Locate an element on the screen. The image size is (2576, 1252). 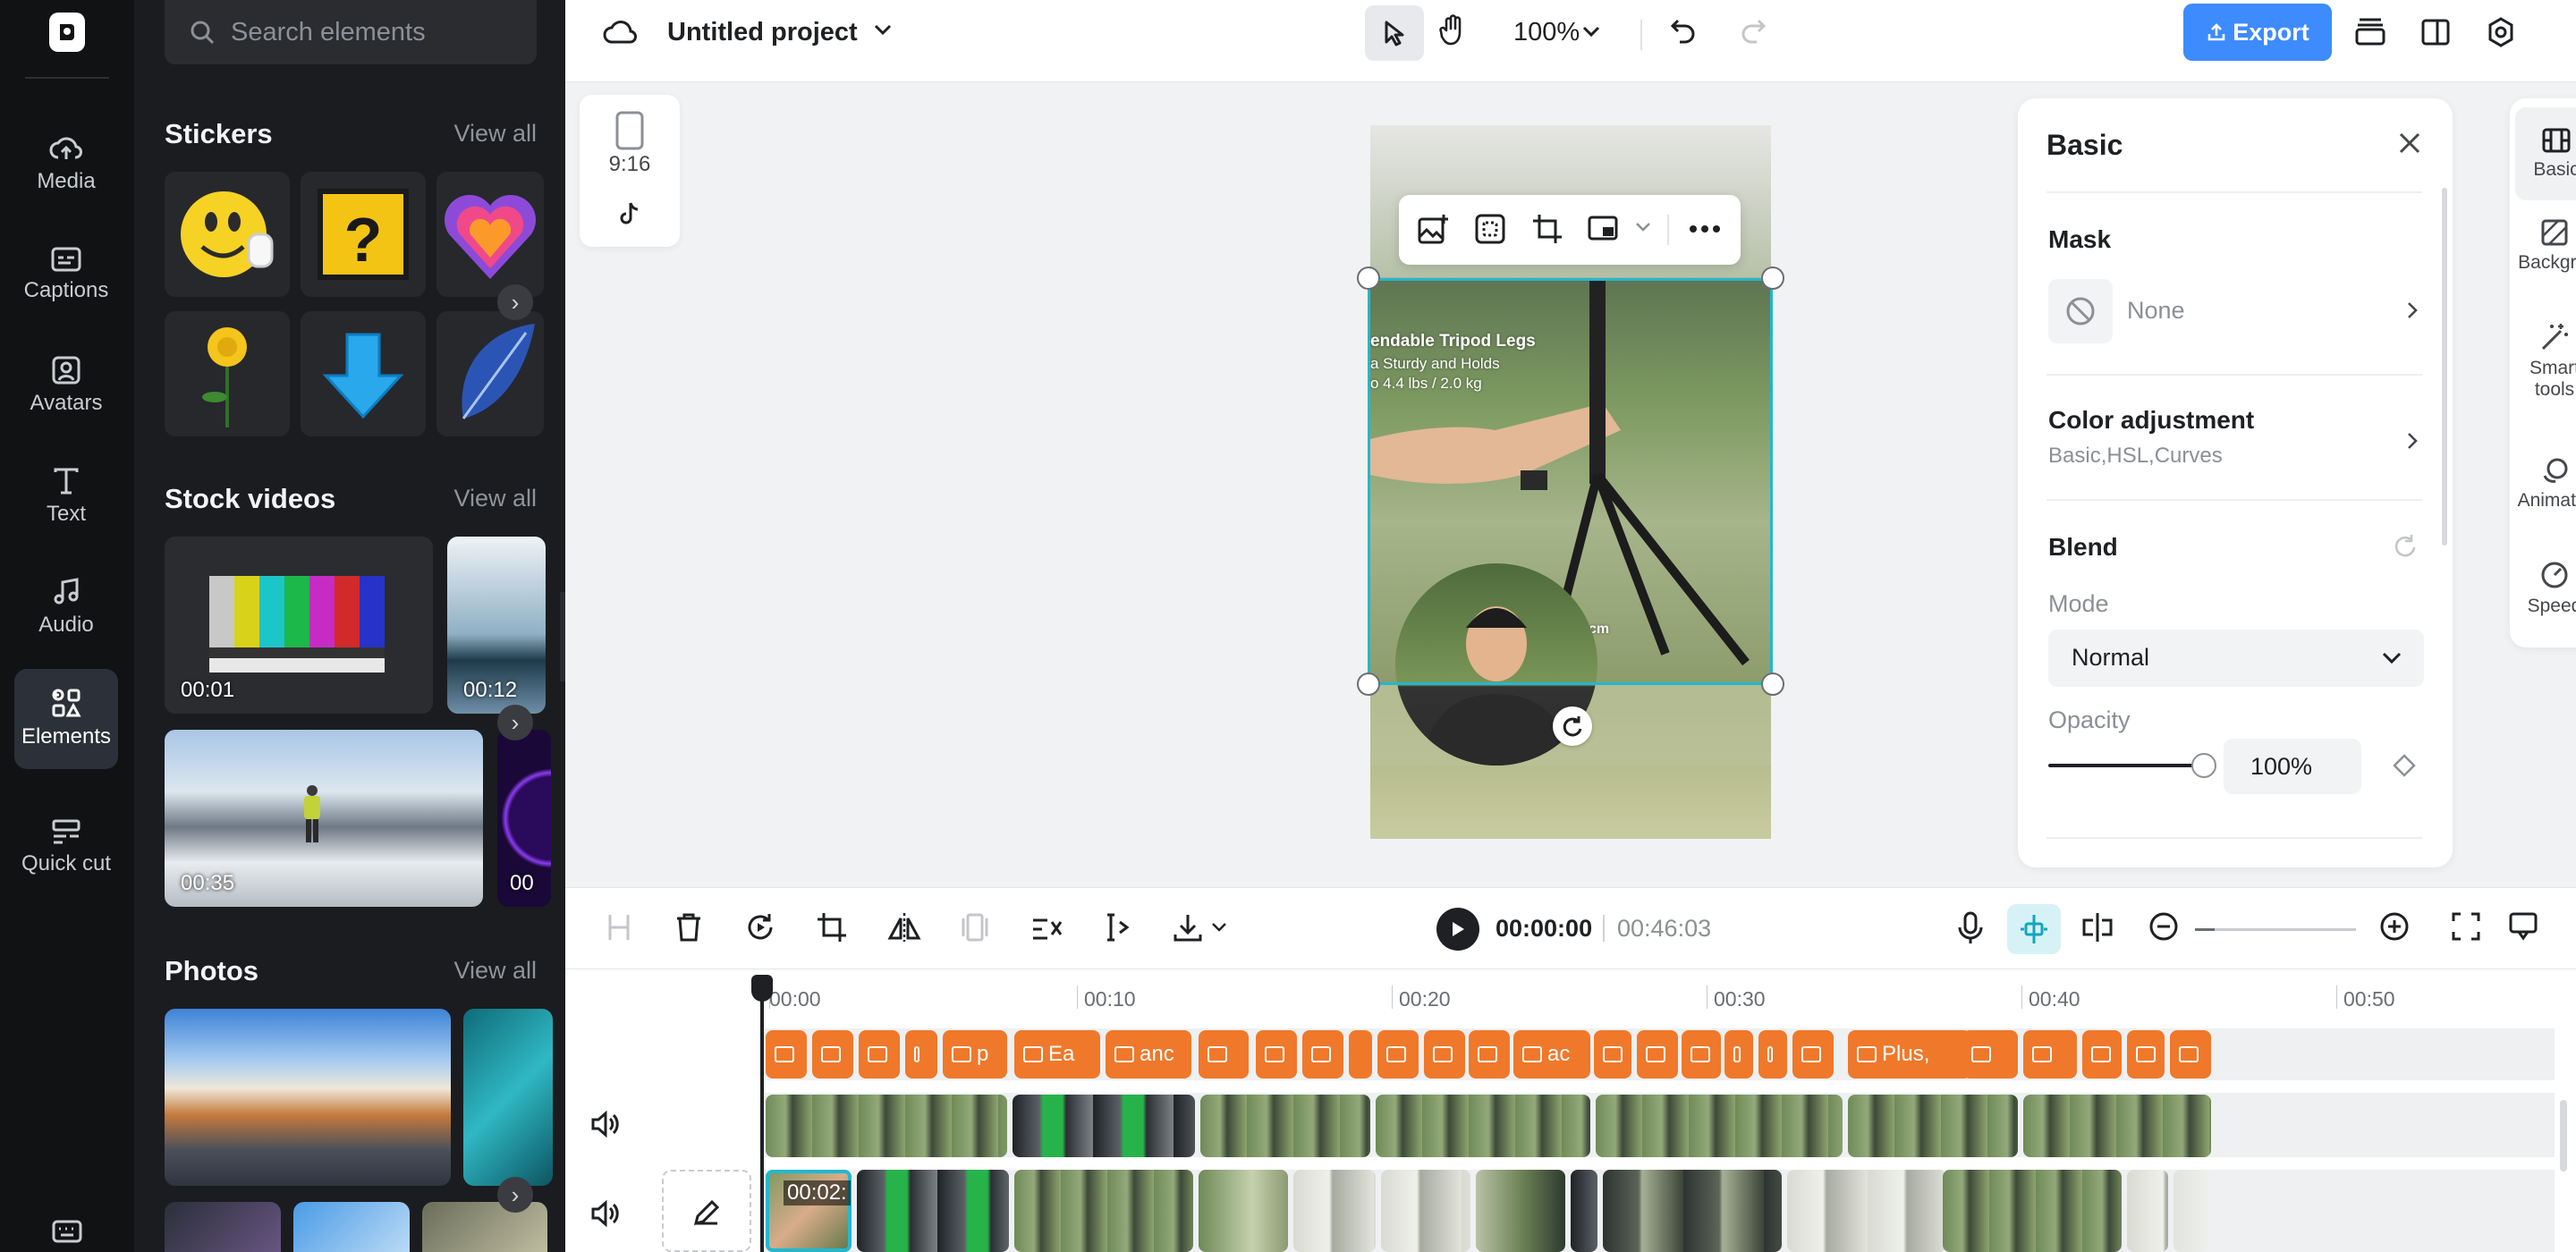
flip-icon is located at coordinates (904, 927).